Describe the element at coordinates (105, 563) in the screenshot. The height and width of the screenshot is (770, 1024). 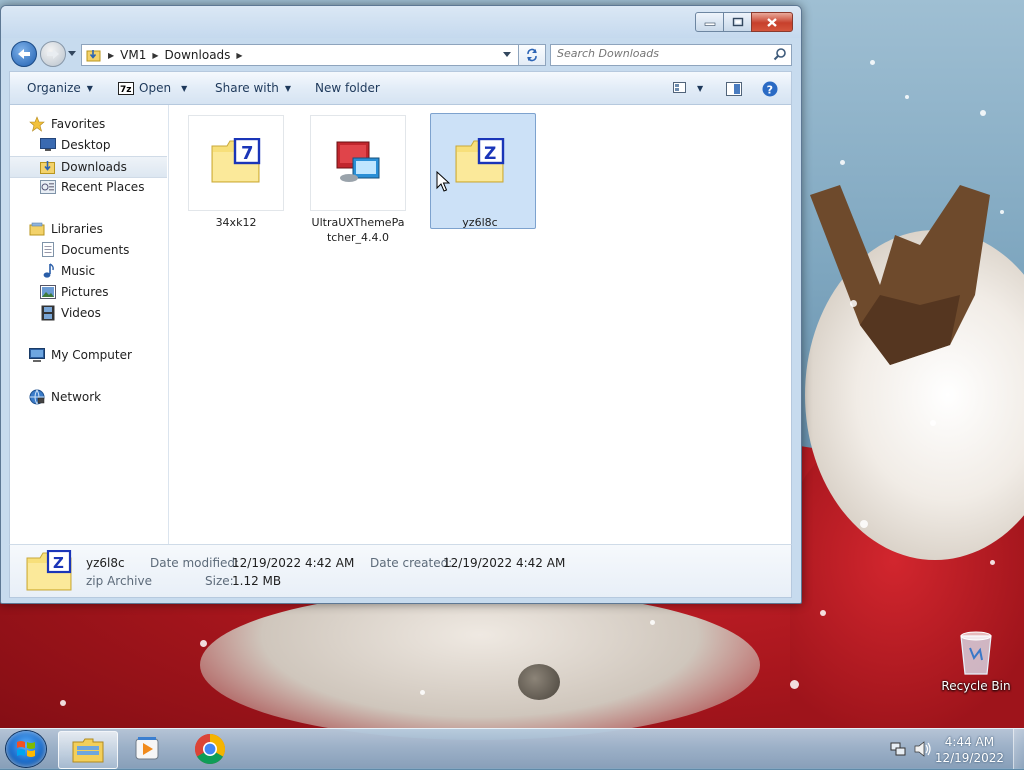
I see `details-file-name: yz6l8c` at that location.